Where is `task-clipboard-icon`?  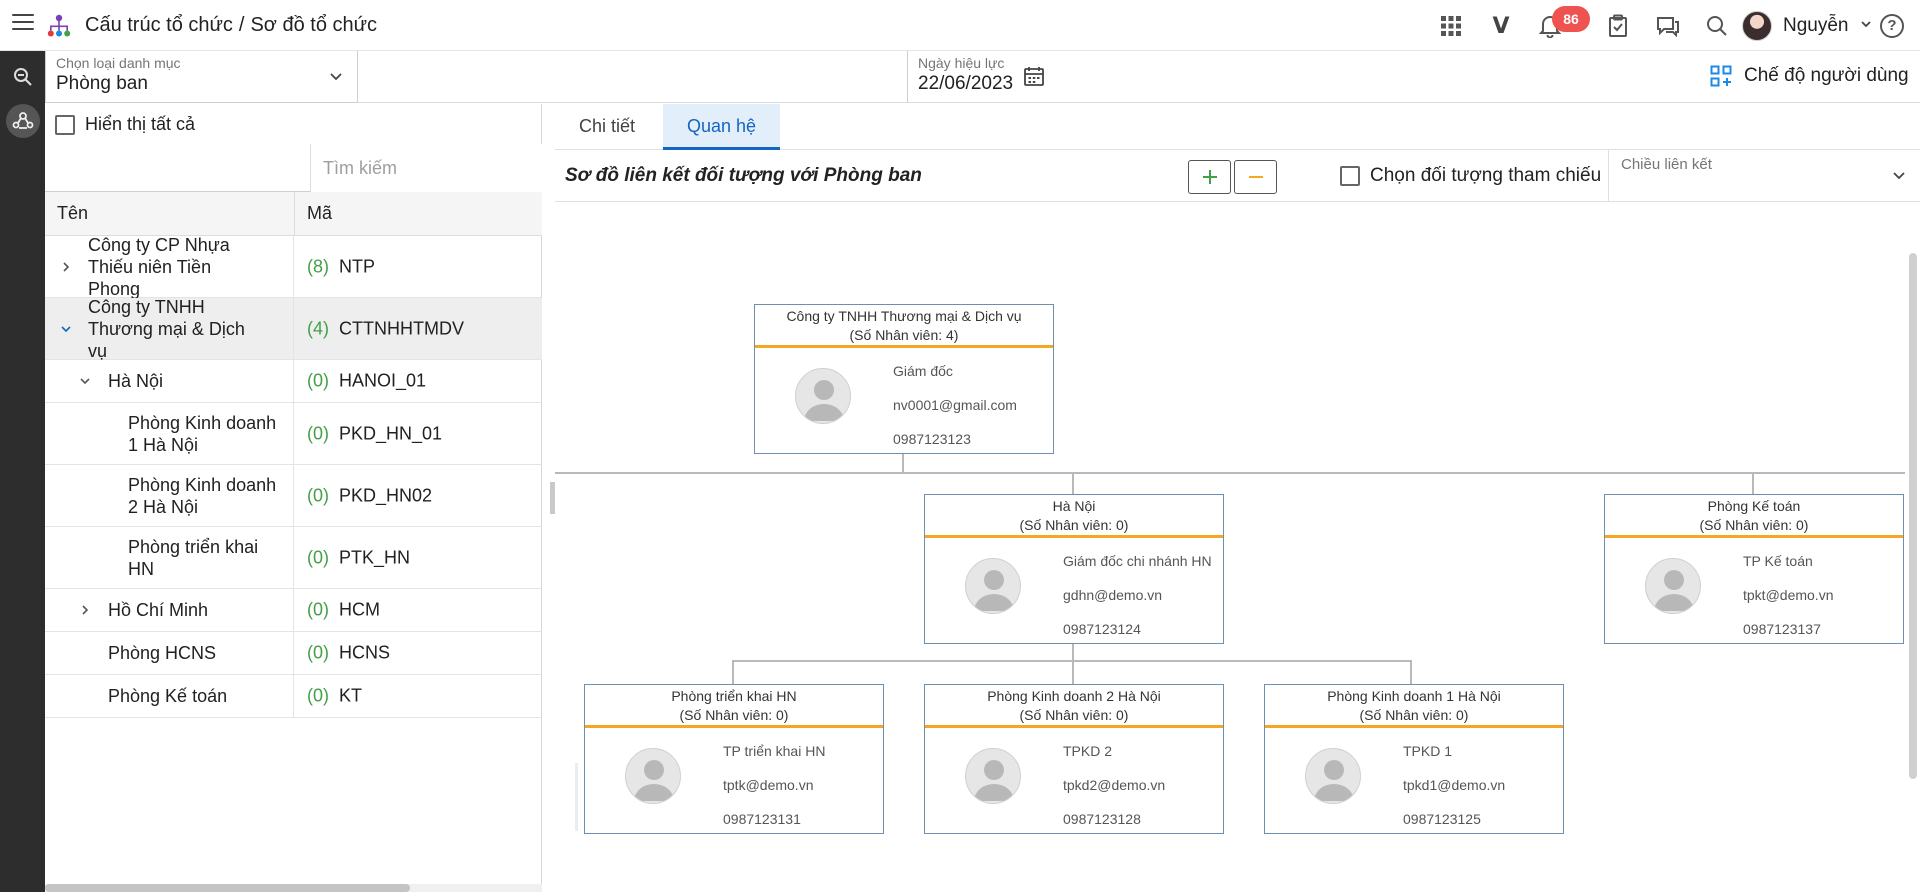
task-clipboard-icon is located at coordinates (1618, 26).